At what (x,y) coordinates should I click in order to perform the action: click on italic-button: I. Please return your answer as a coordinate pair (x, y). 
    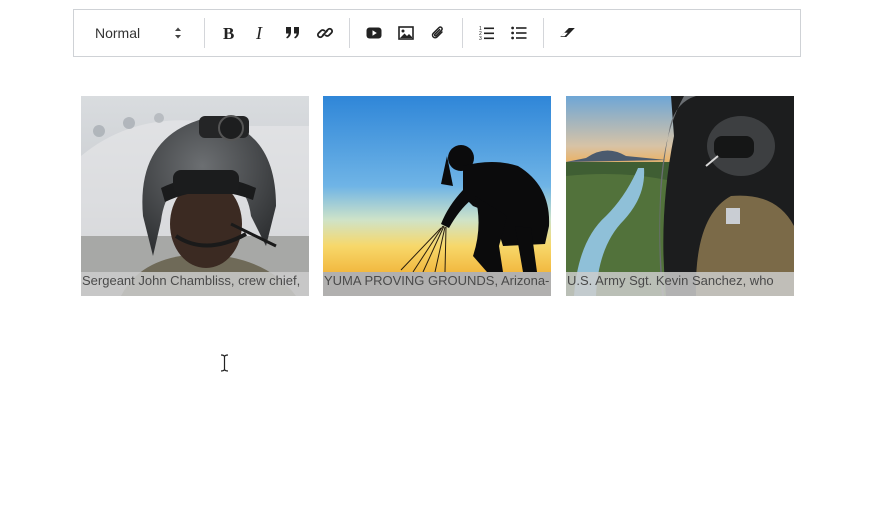
    Looking at the image, I should click on (261, 33).